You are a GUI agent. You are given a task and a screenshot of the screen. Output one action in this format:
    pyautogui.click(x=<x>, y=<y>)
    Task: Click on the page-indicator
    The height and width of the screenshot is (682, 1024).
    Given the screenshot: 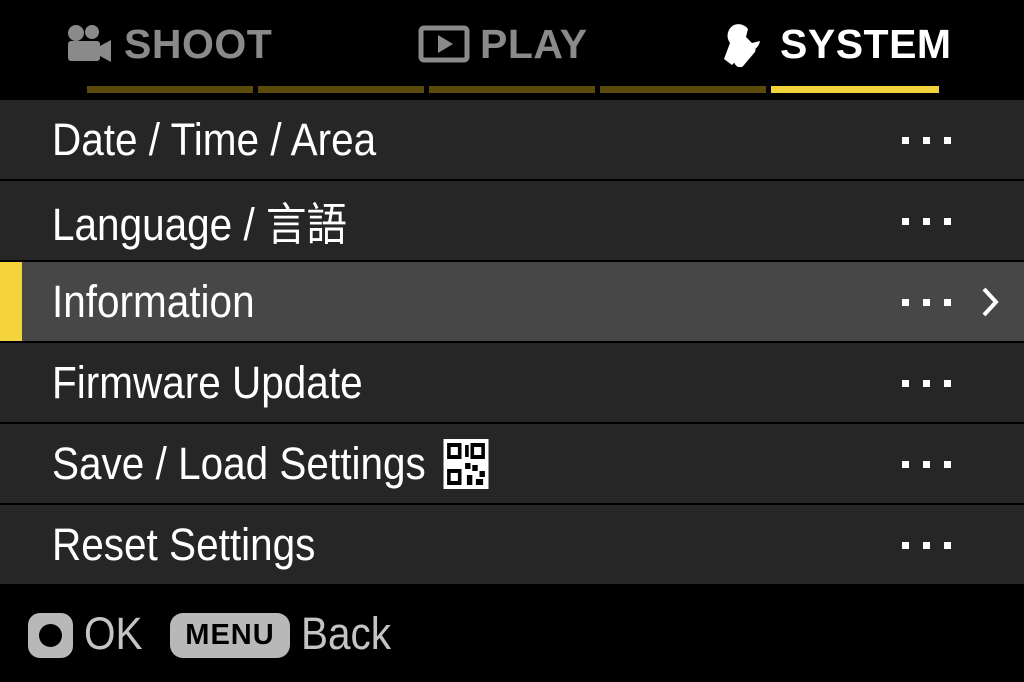 What is the action you would take?
    pyautogui.click(x=513, y=89)
    